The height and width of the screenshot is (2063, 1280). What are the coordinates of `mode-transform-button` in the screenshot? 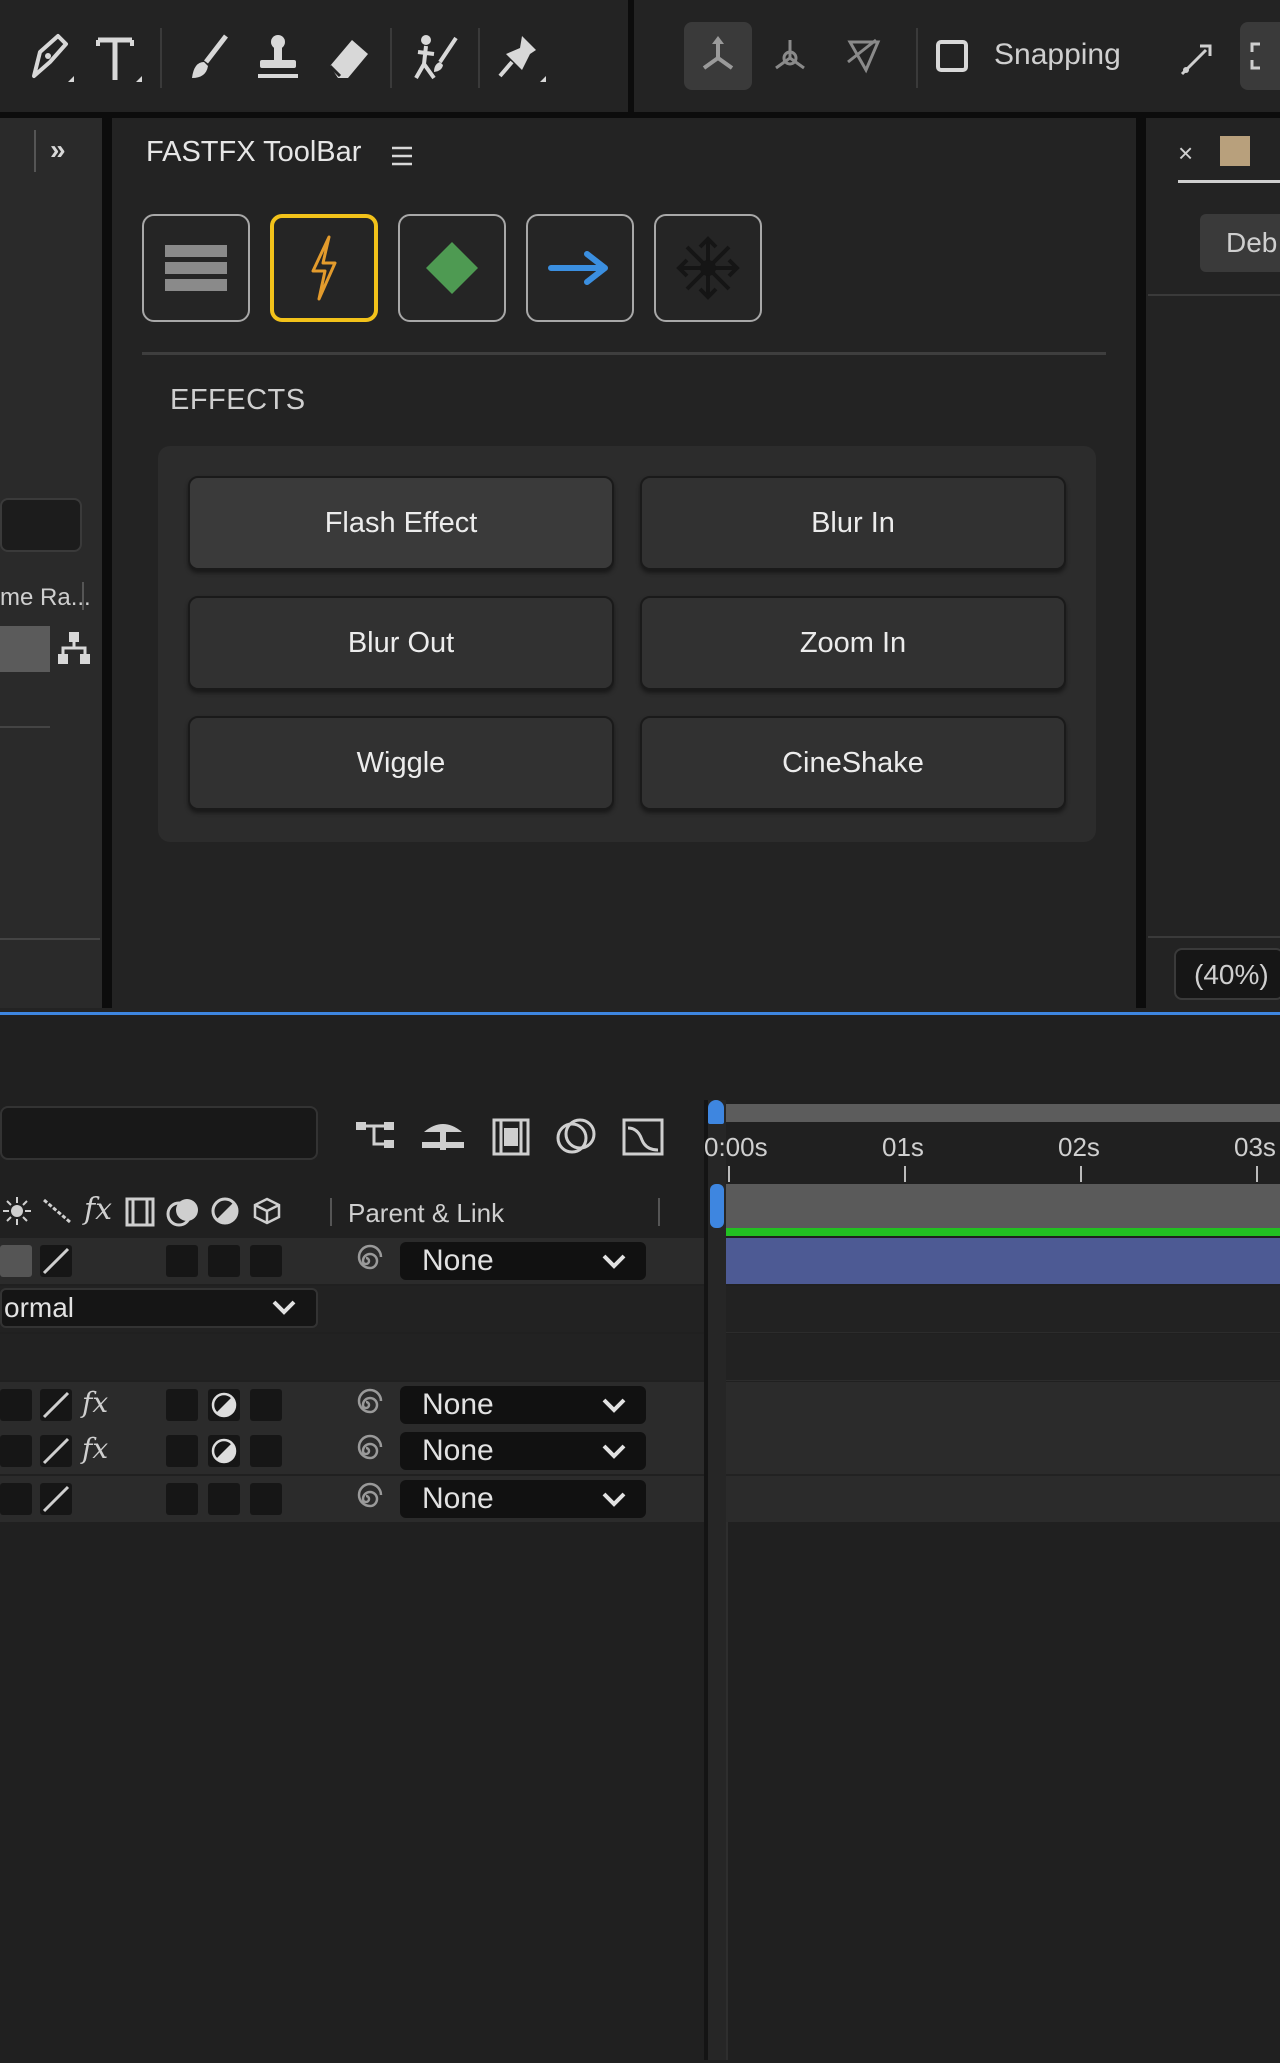 It's located at (708, 268).